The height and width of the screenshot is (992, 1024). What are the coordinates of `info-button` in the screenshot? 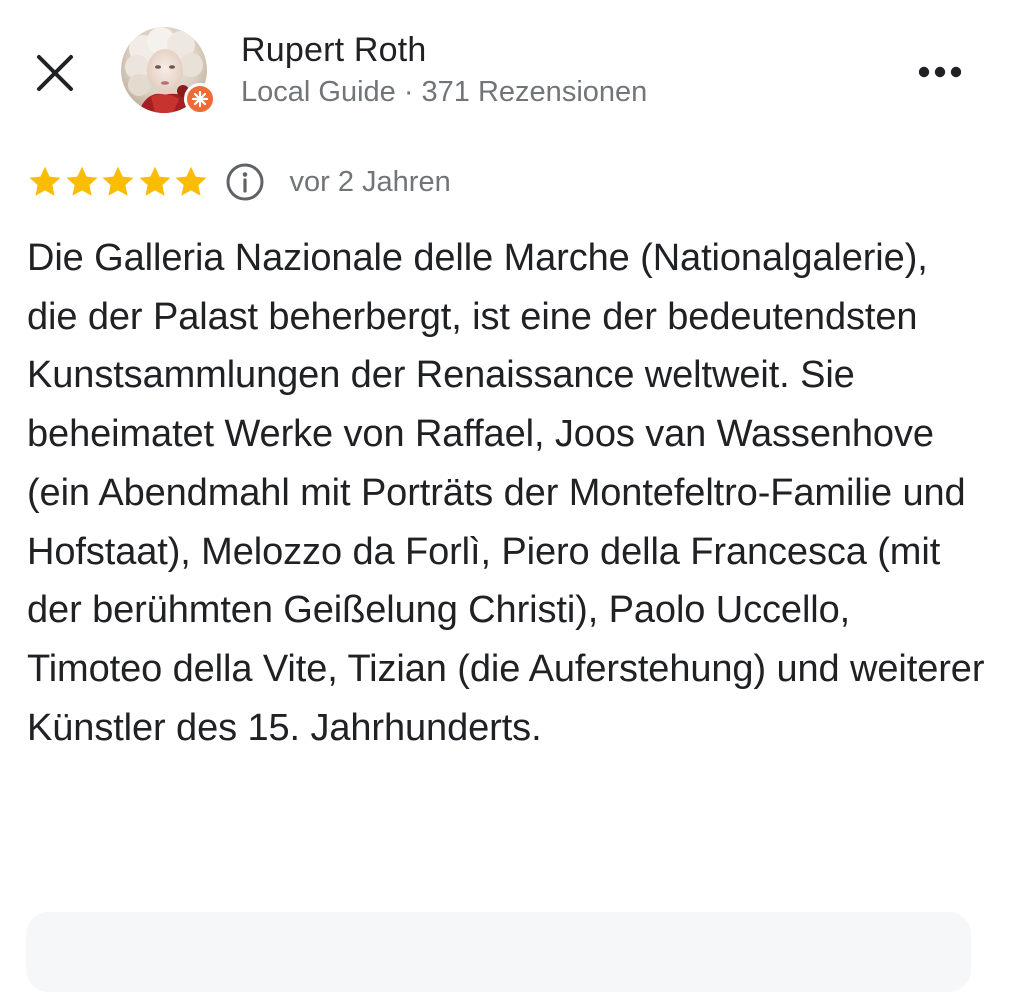 It's located at (245, 182).